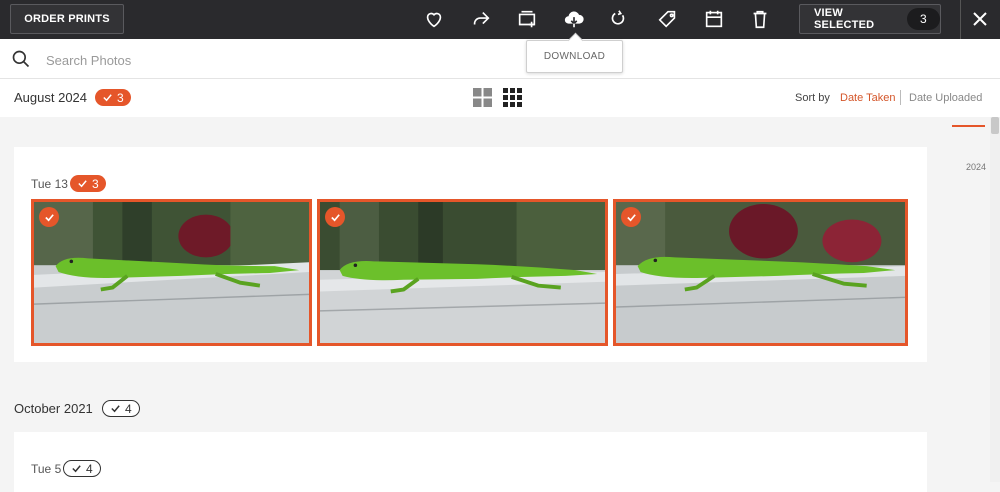 This screenshot has width=1000, height=492. What do you see at coordinates (900, 97) in the screenshot?
I see `sort-divider` at bounding box center [900, 97].